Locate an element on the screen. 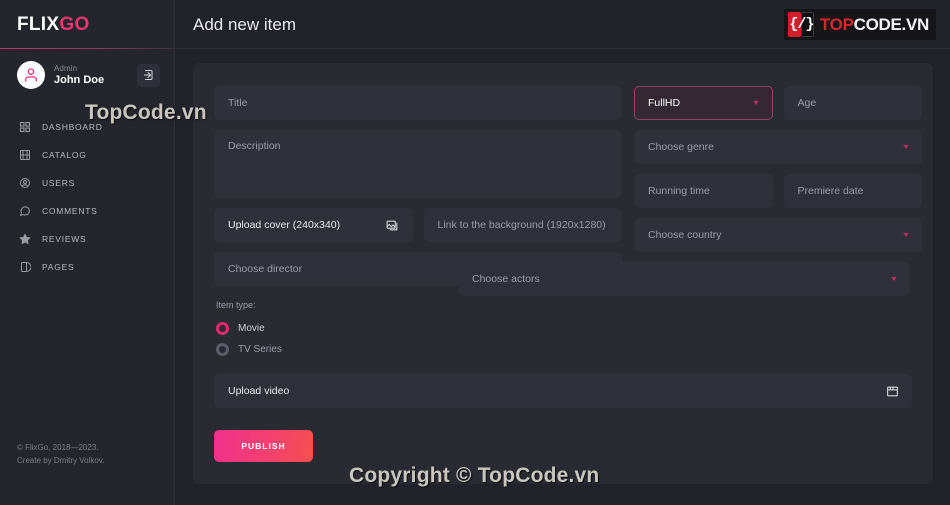 Image resolution: width=950 pixels, height=505 pixels. sidebar-item-label: PAGES is located at coordinates (58, 267).